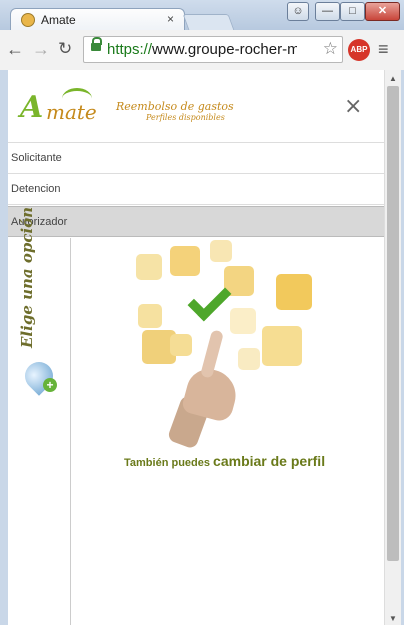 Image resolution: width=404 pixels, height=625 pixels. Describe the element at coordinates (170, 19) in the screenshot. I see `tab-close-icon: ×` at that location.